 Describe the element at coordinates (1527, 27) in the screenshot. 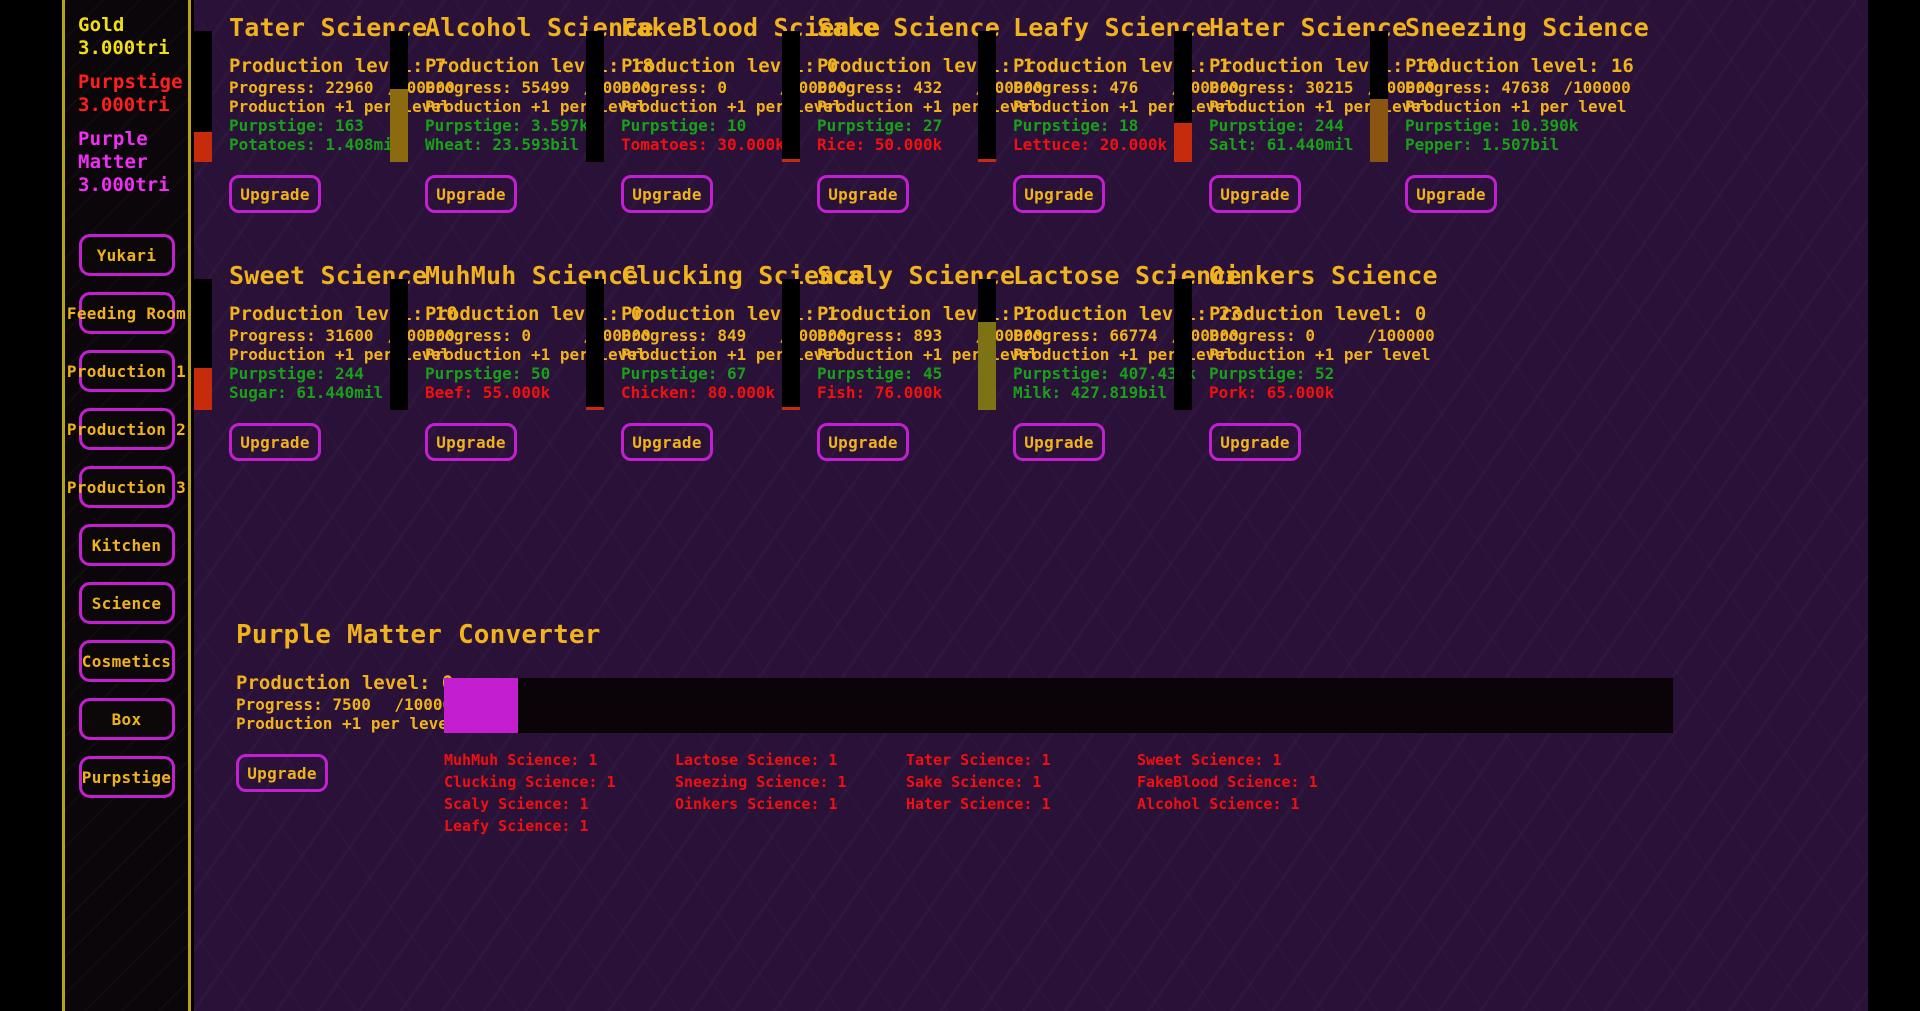

I see `science-card-title: Sneezing Science` at that location.